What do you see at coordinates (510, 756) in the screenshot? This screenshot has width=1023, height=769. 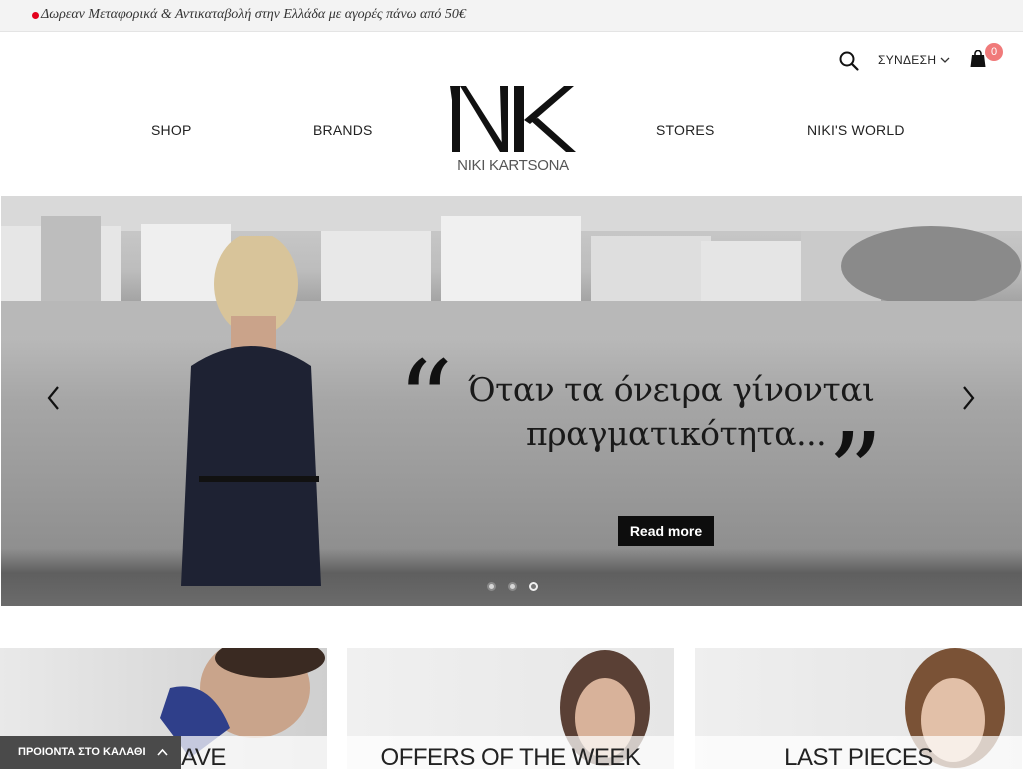 I see `card-2-title: OFFERS OF THE WEEK` at bounding box center [510, 756].